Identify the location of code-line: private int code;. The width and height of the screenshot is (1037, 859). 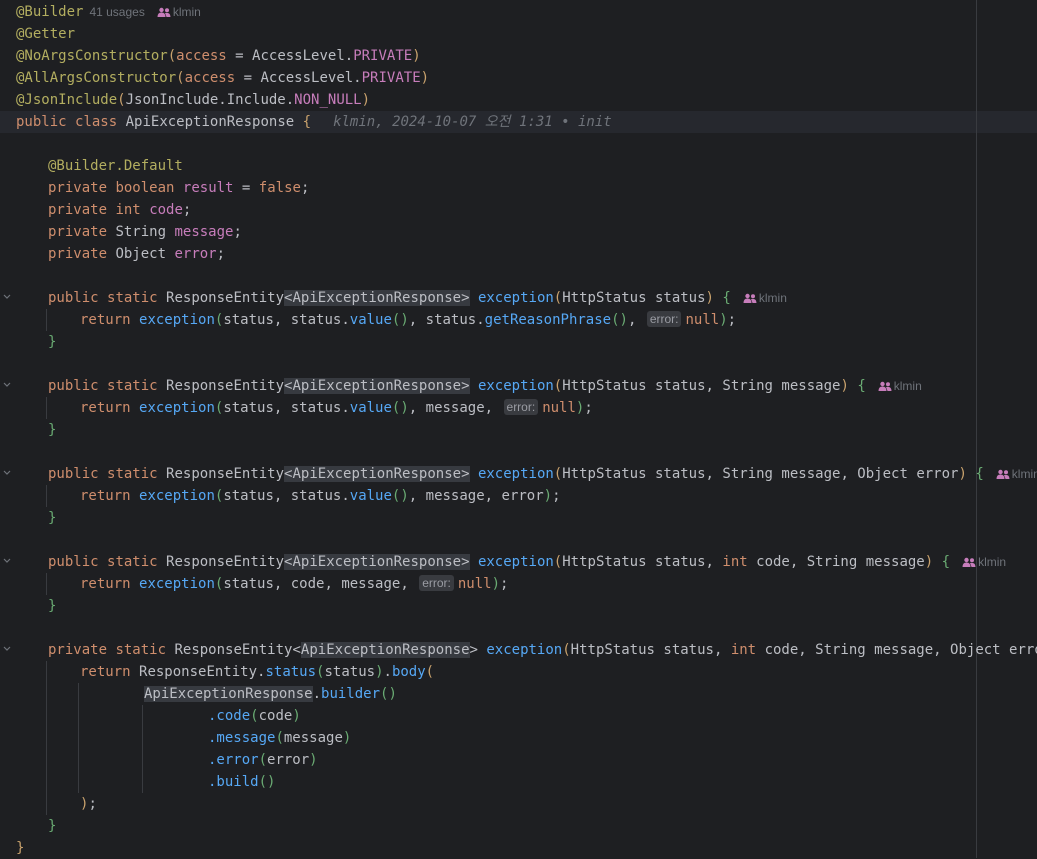
(120, 210).